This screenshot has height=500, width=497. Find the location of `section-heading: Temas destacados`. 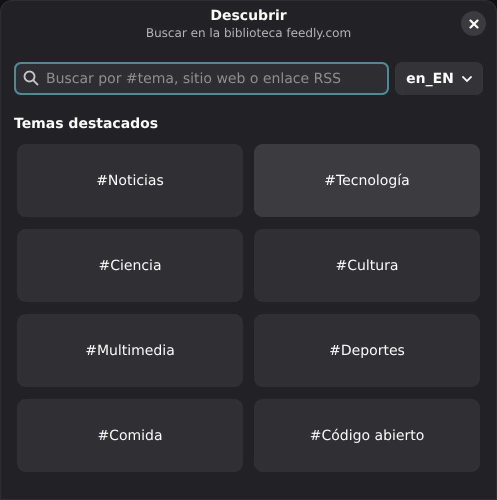

section-heading: Temas destacados is located at coordinates (86, 124).